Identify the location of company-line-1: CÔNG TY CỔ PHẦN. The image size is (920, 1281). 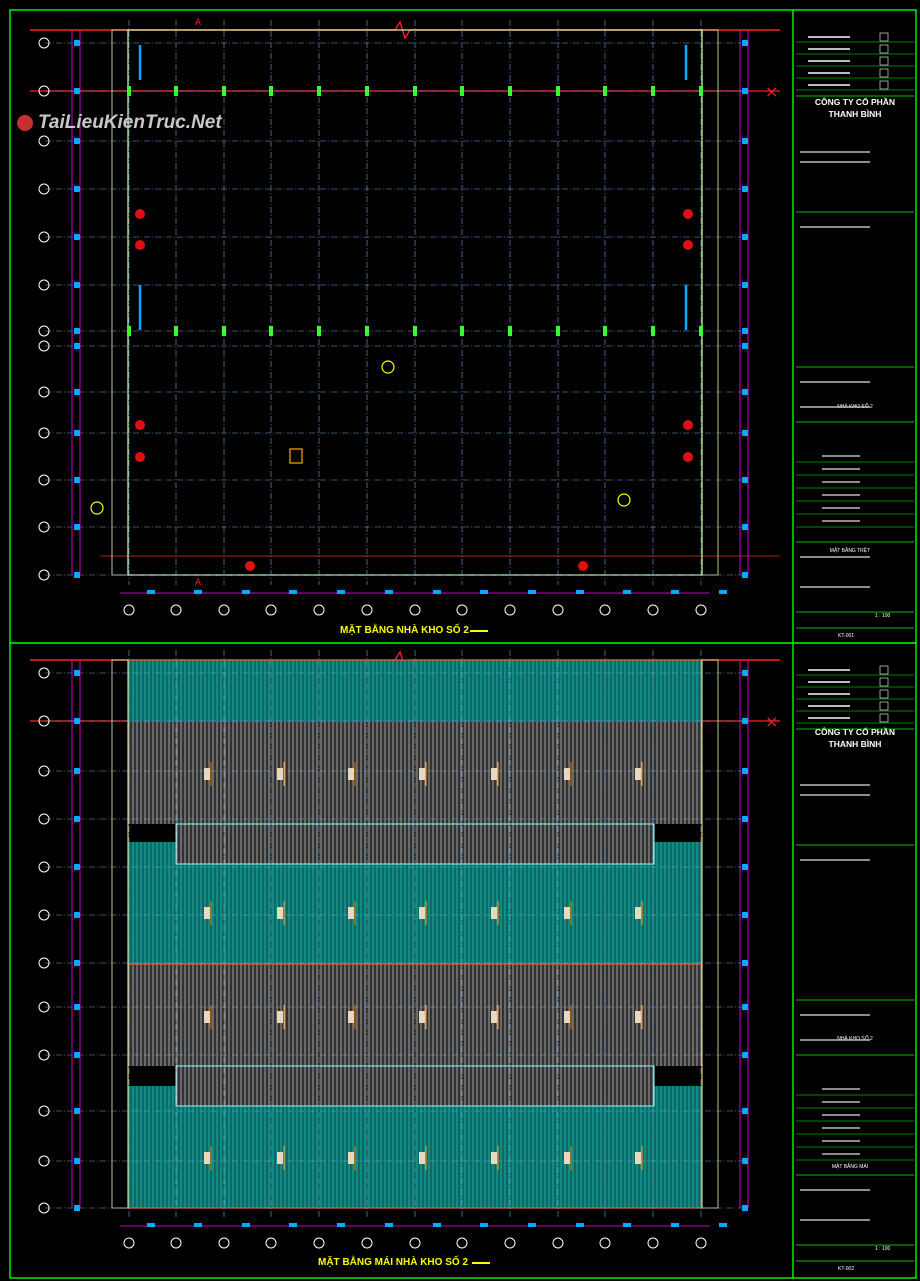
(855, 731).